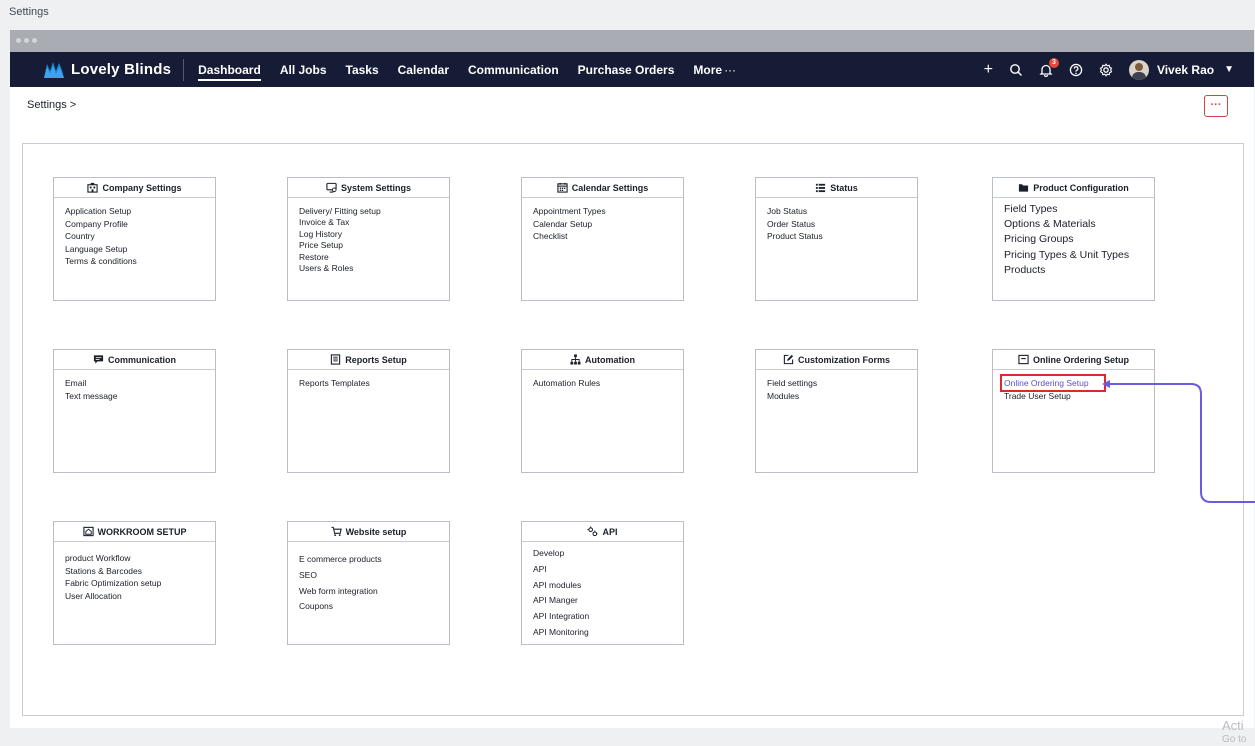 The width and height of the screenshot is (1255, 746). What do you see at coordinates (374, 222) in the screenshot?
I see `link-invoice-tax: Invoice & Tax` at bounding box center [374, 222].